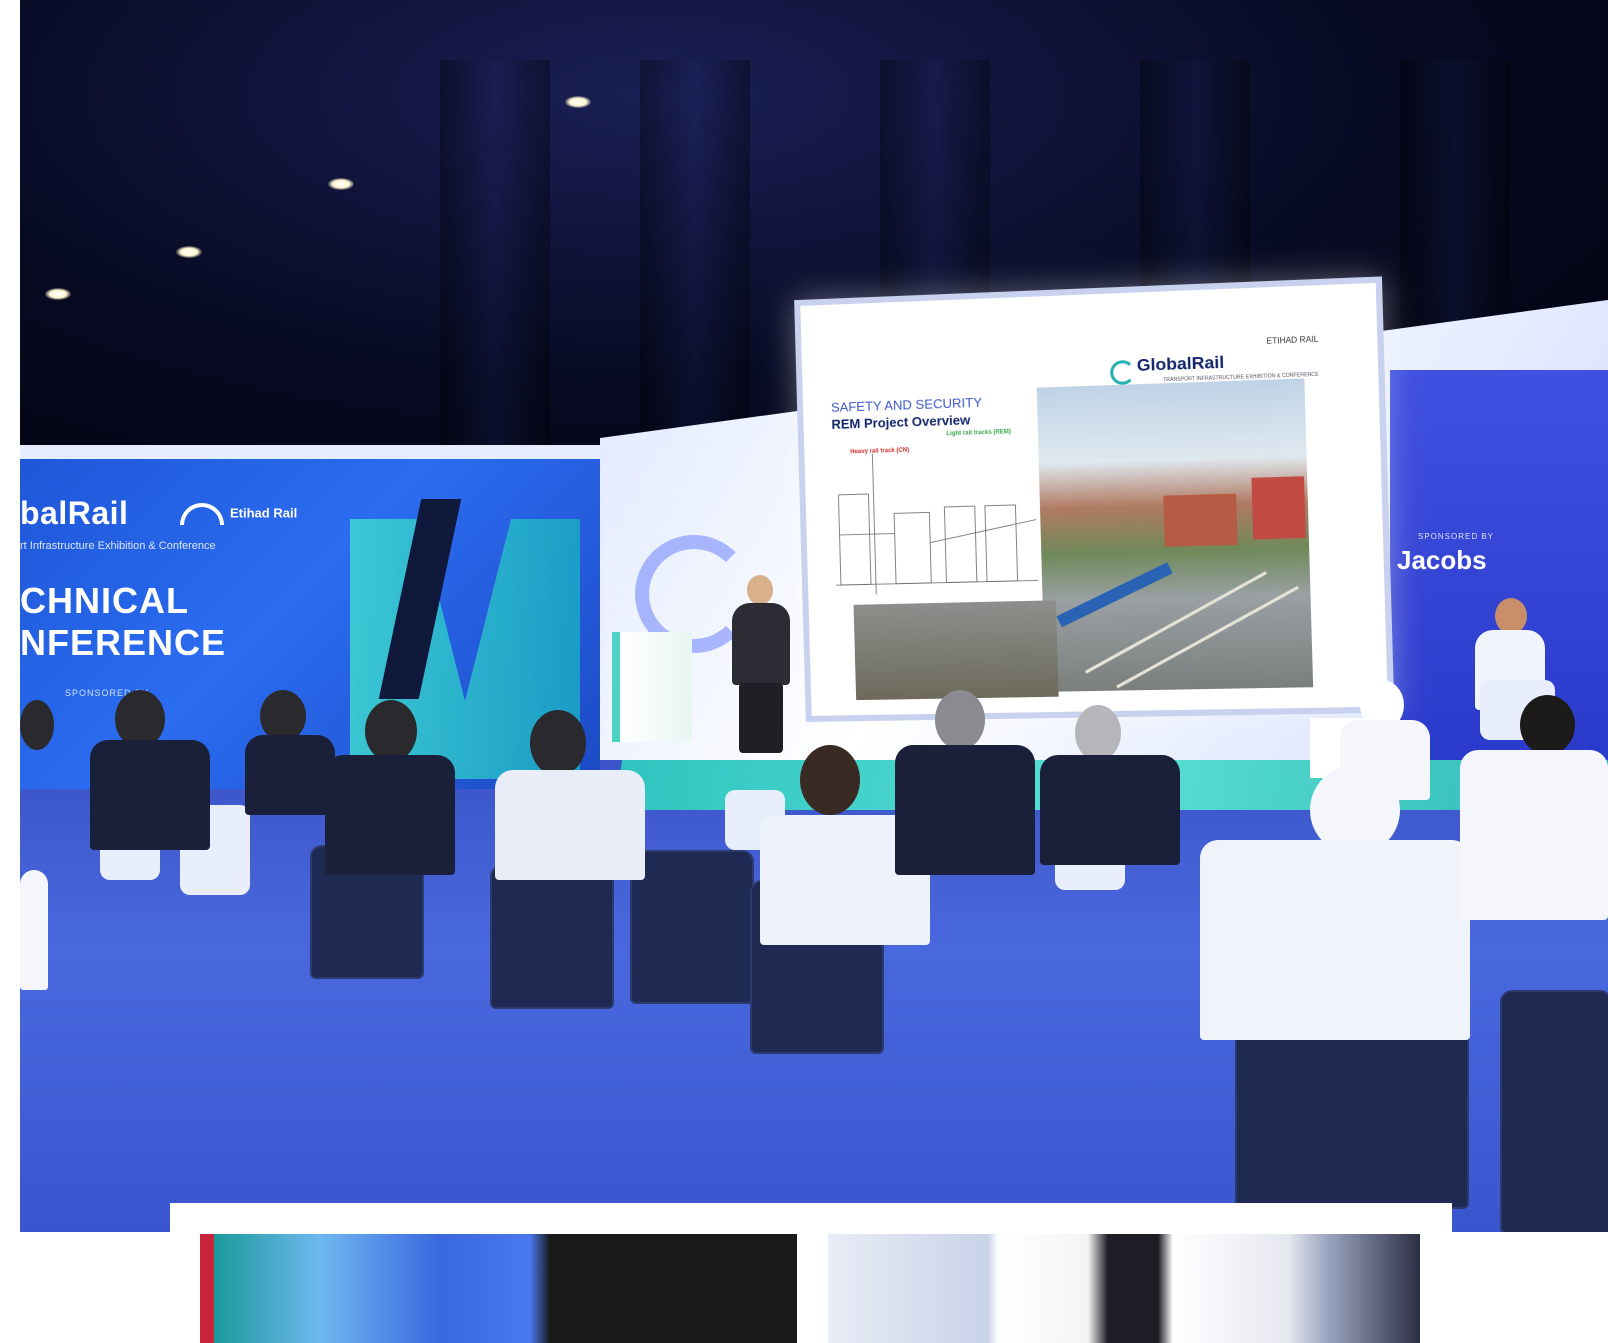  I want to click on slide-subtitle: REM Project Overview, so click(900, 422).